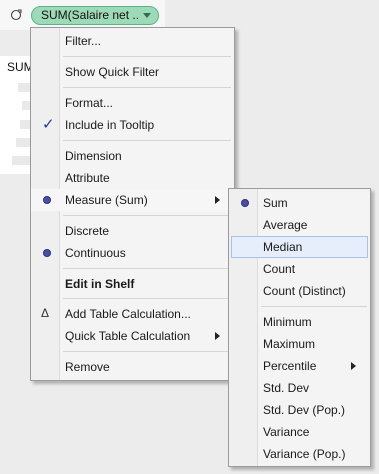 The height and width of the screenshot is (474, 379). Describe the element at coordinates (45, 313) in the screenshot. I see `delta-icon: Δ` at that location.